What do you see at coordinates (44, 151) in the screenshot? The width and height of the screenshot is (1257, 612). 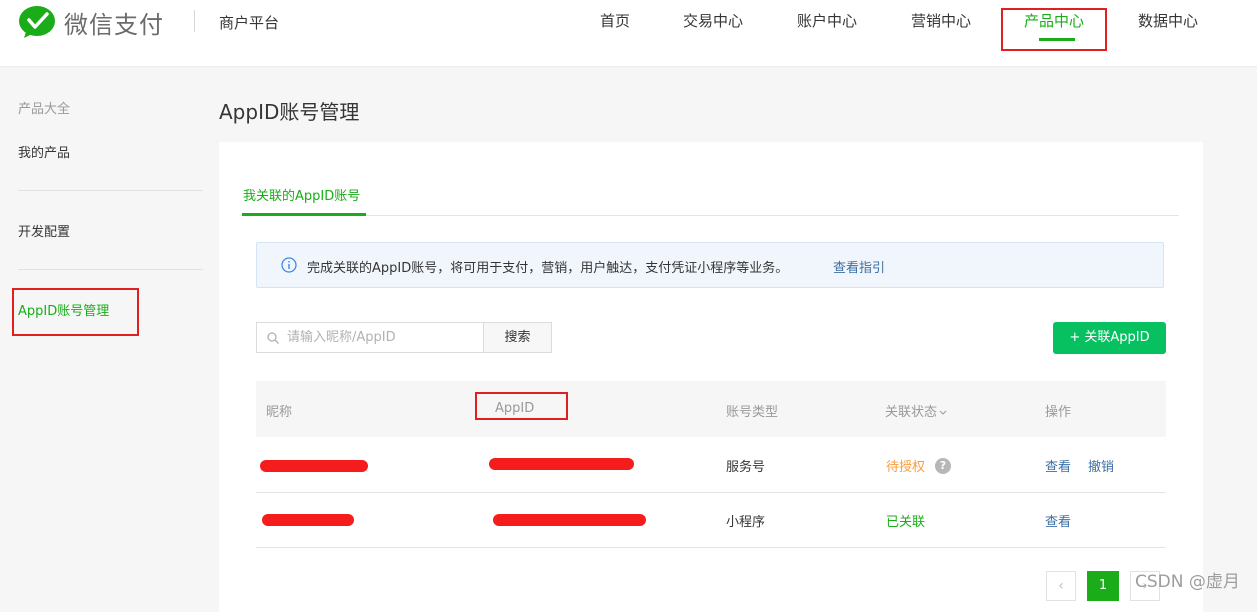 I see `sidebar-item-my-products: 我的产品` at bounding box center [44, 151].